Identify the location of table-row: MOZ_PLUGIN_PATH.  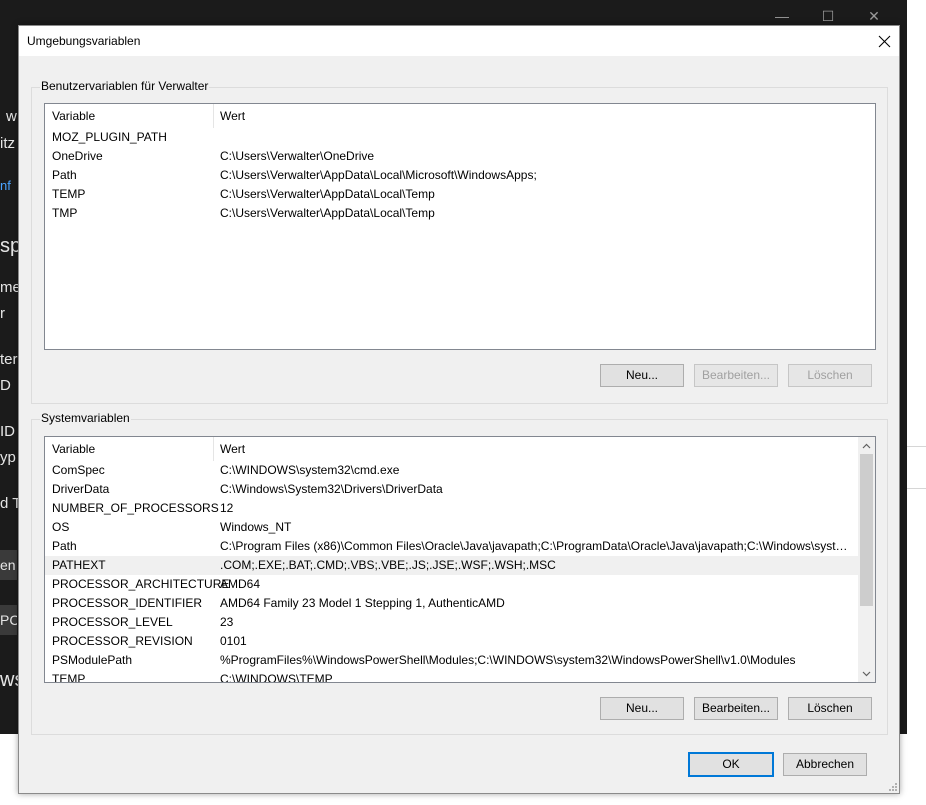
(460, 137).